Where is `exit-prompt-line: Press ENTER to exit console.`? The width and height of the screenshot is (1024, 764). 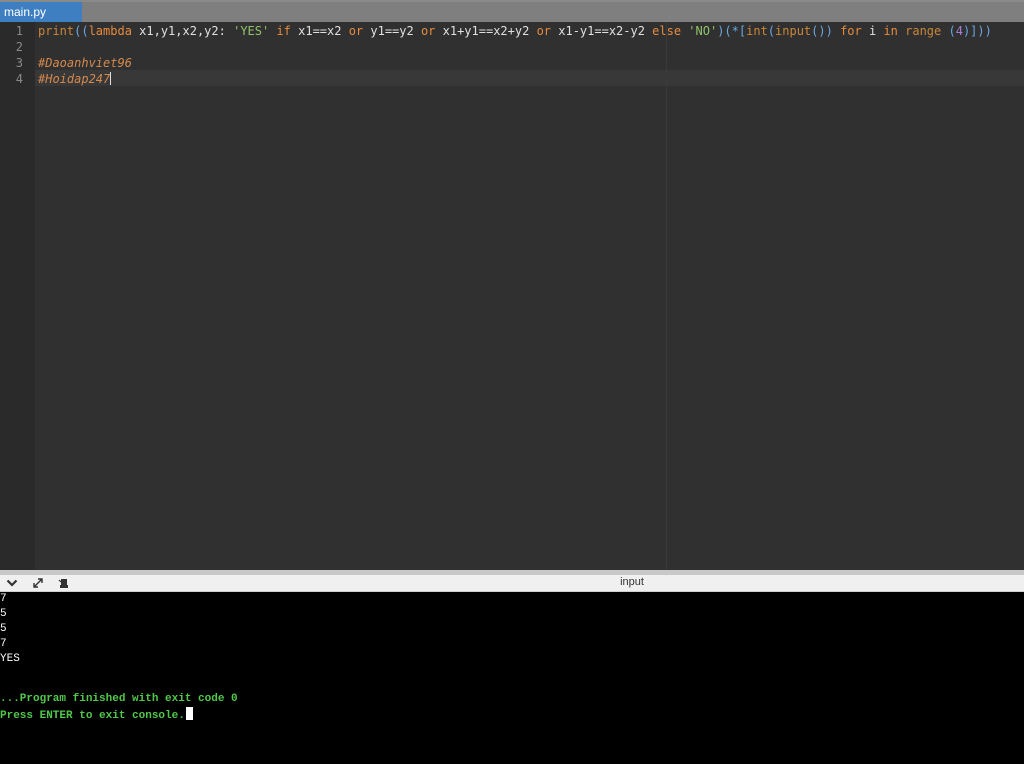 exit-prompt-line: Press ENTER to exit console. is located at coordinates (96, 715).